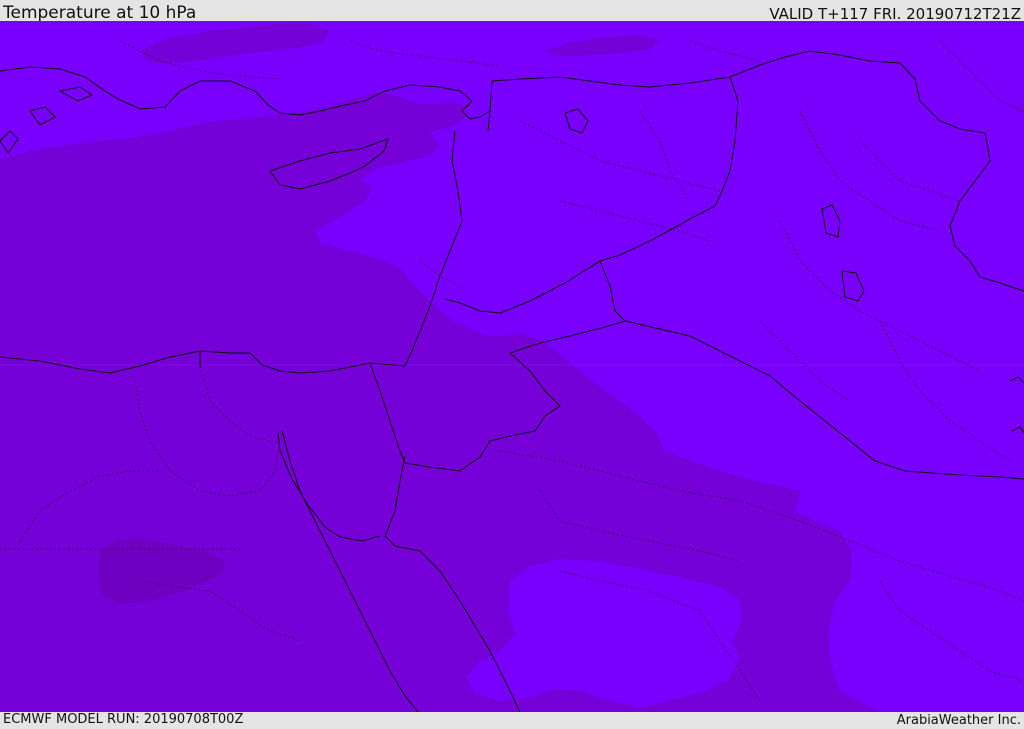  What do you see at coordinates (123, 719) in the screenshot?
I see `model-run-label: ECMWF MODEL RUN: 20190708T00Z` at bounding box center [123, 719].